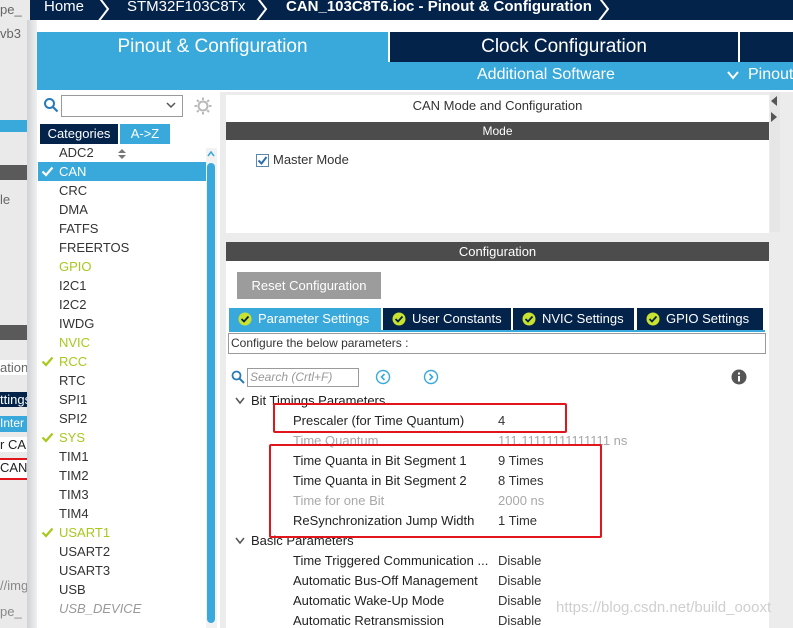 Image resolution: width=793 pixels, height=628 pixels. I want to click on category-label: CRC, so click(73, 190).